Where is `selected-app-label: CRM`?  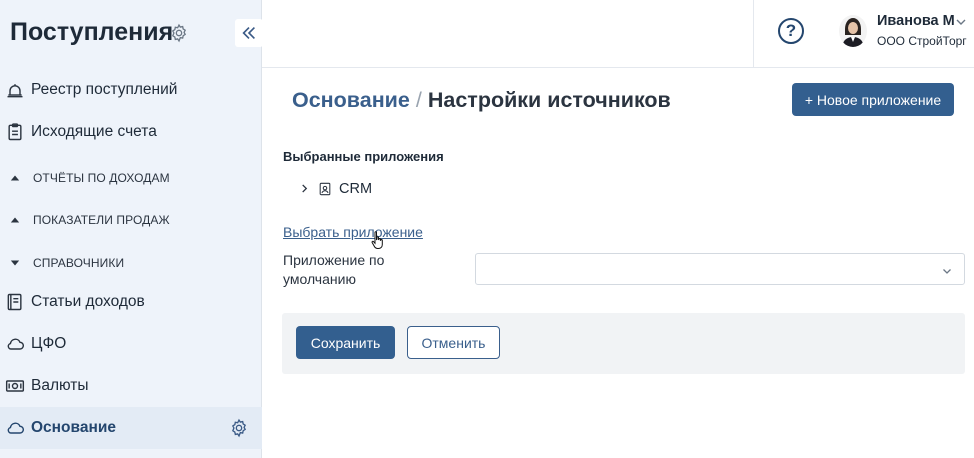 selected-app-label: CRM is located at coordinates (356, 189).